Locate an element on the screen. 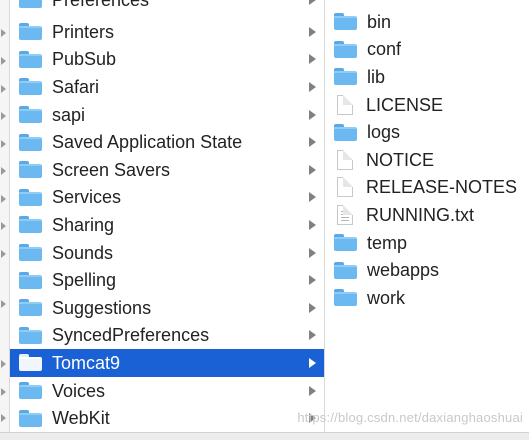 The image size is (529, 440). list-item: LICENSE is located at coordinates (427, 105).